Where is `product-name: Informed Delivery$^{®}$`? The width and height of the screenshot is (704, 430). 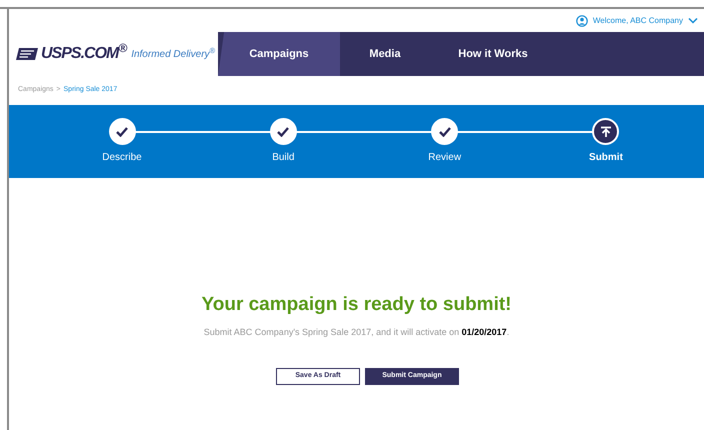
product-name: Informed Delivery$^{®}$ is located at coordinates (173, 54).